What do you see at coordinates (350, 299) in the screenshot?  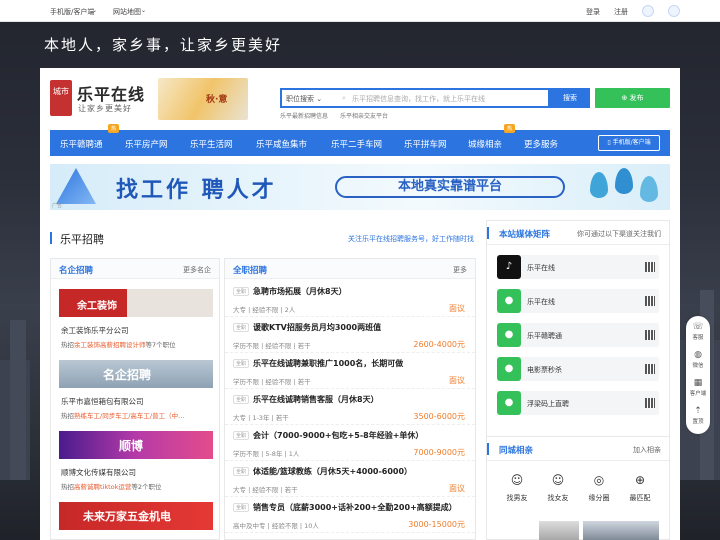 I see `job-row: 全职 急聘市场拓展（月休8天） 大专 | 经验不限 | 2人 面议` at bounding box center [350, 299].